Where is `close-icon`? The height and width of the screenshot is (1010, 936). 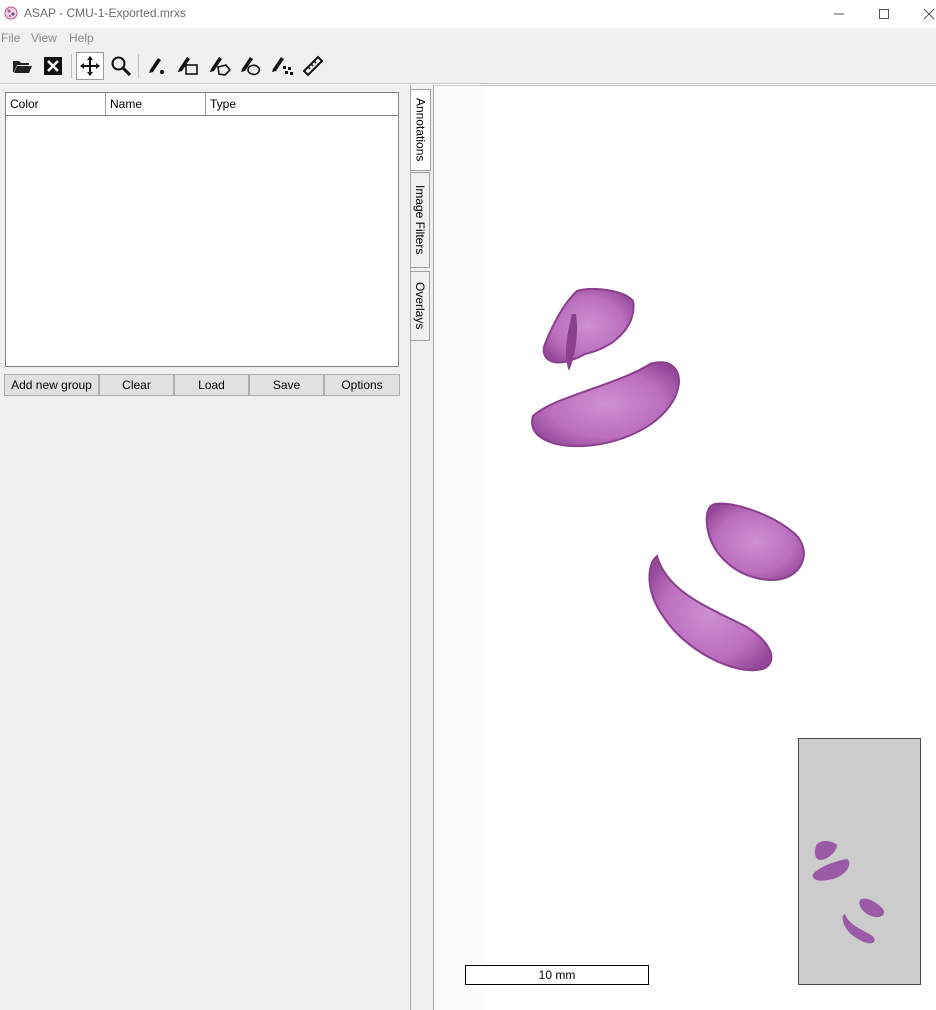 close-icon is located at coordinates (929, 14).